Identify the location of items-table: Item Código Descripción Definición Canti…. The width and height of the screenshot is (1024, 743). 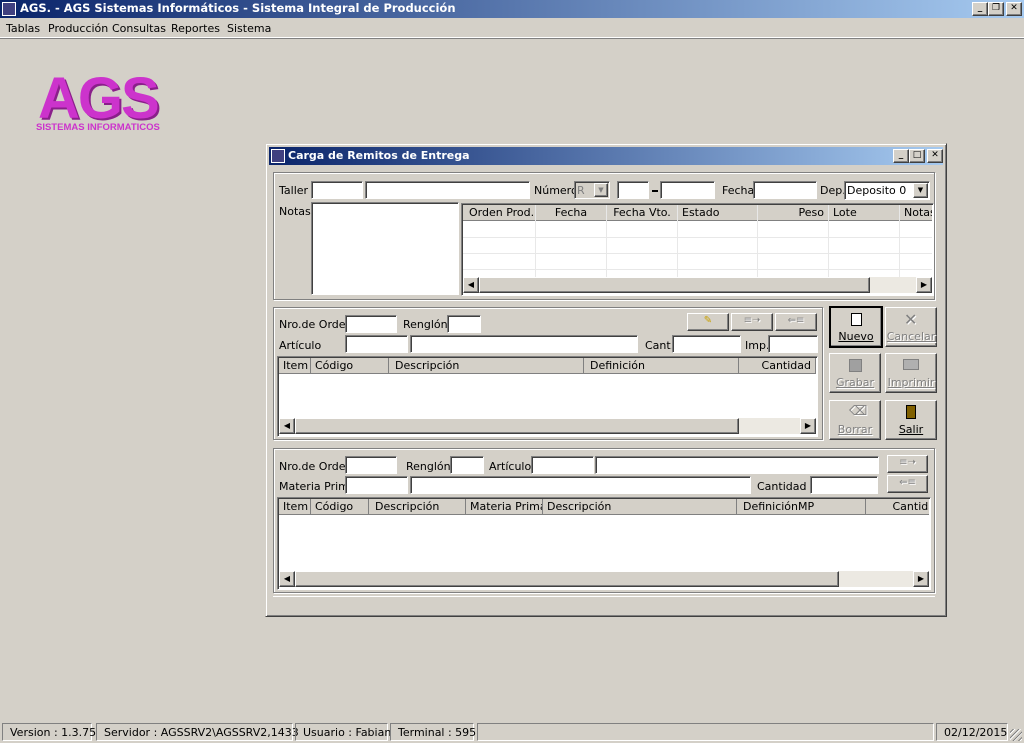
(547, 396).